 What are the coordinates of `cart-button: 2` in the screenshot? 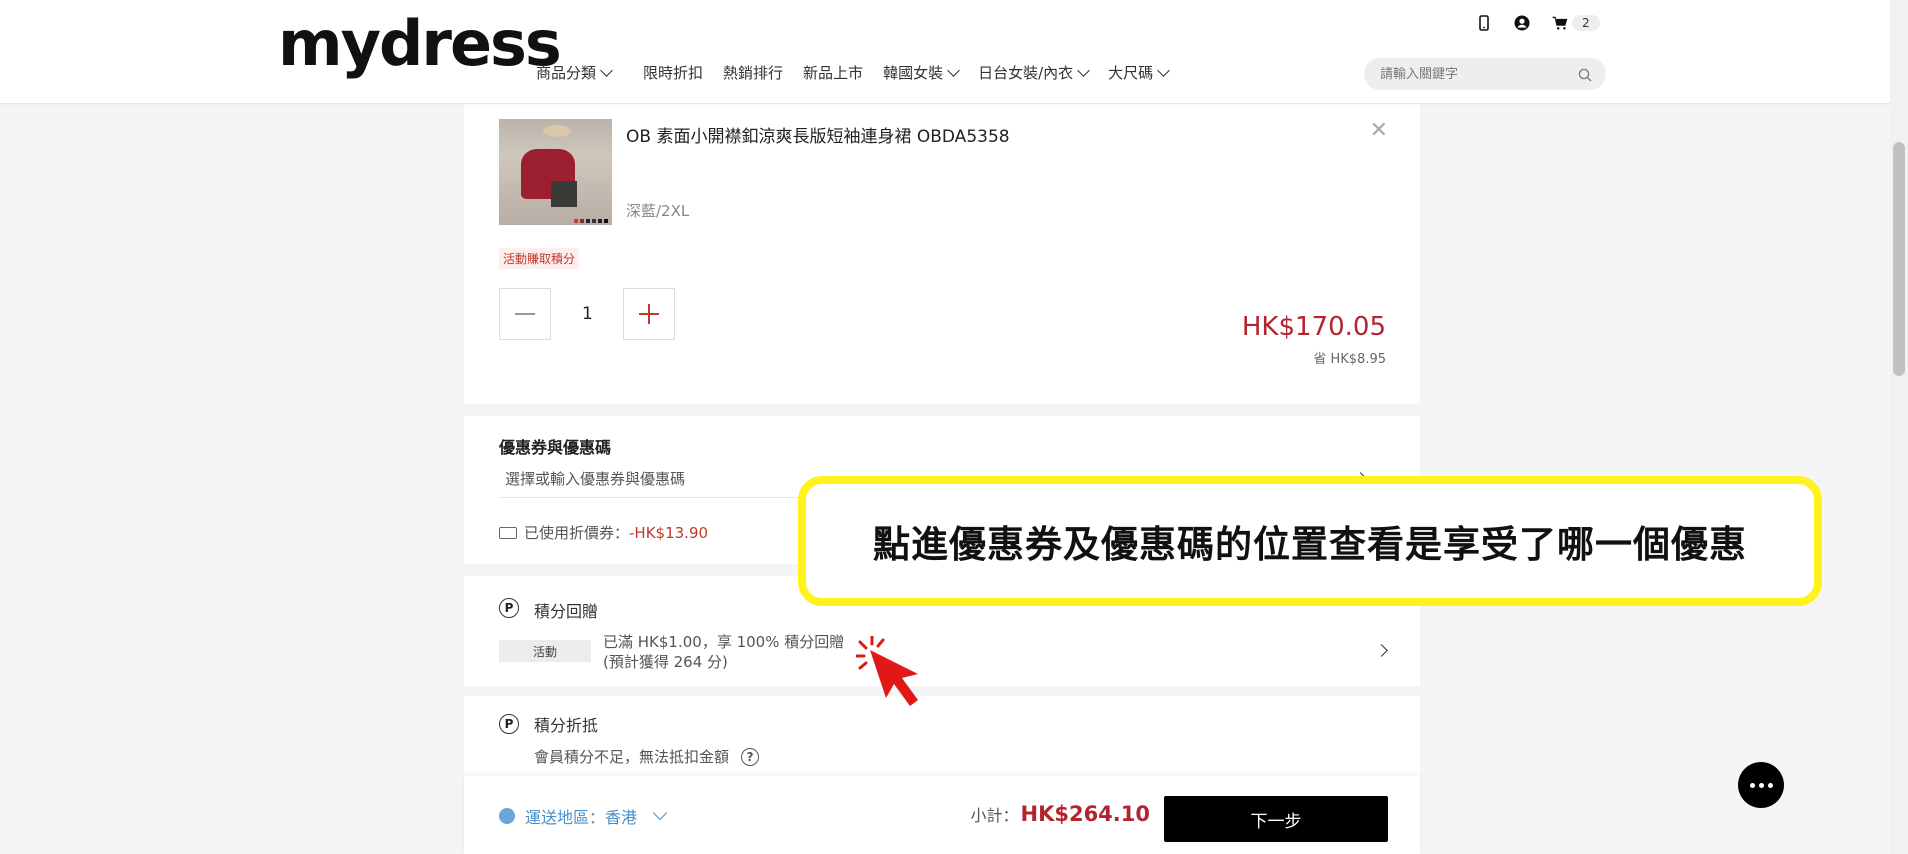 It's located at (1576, 23).